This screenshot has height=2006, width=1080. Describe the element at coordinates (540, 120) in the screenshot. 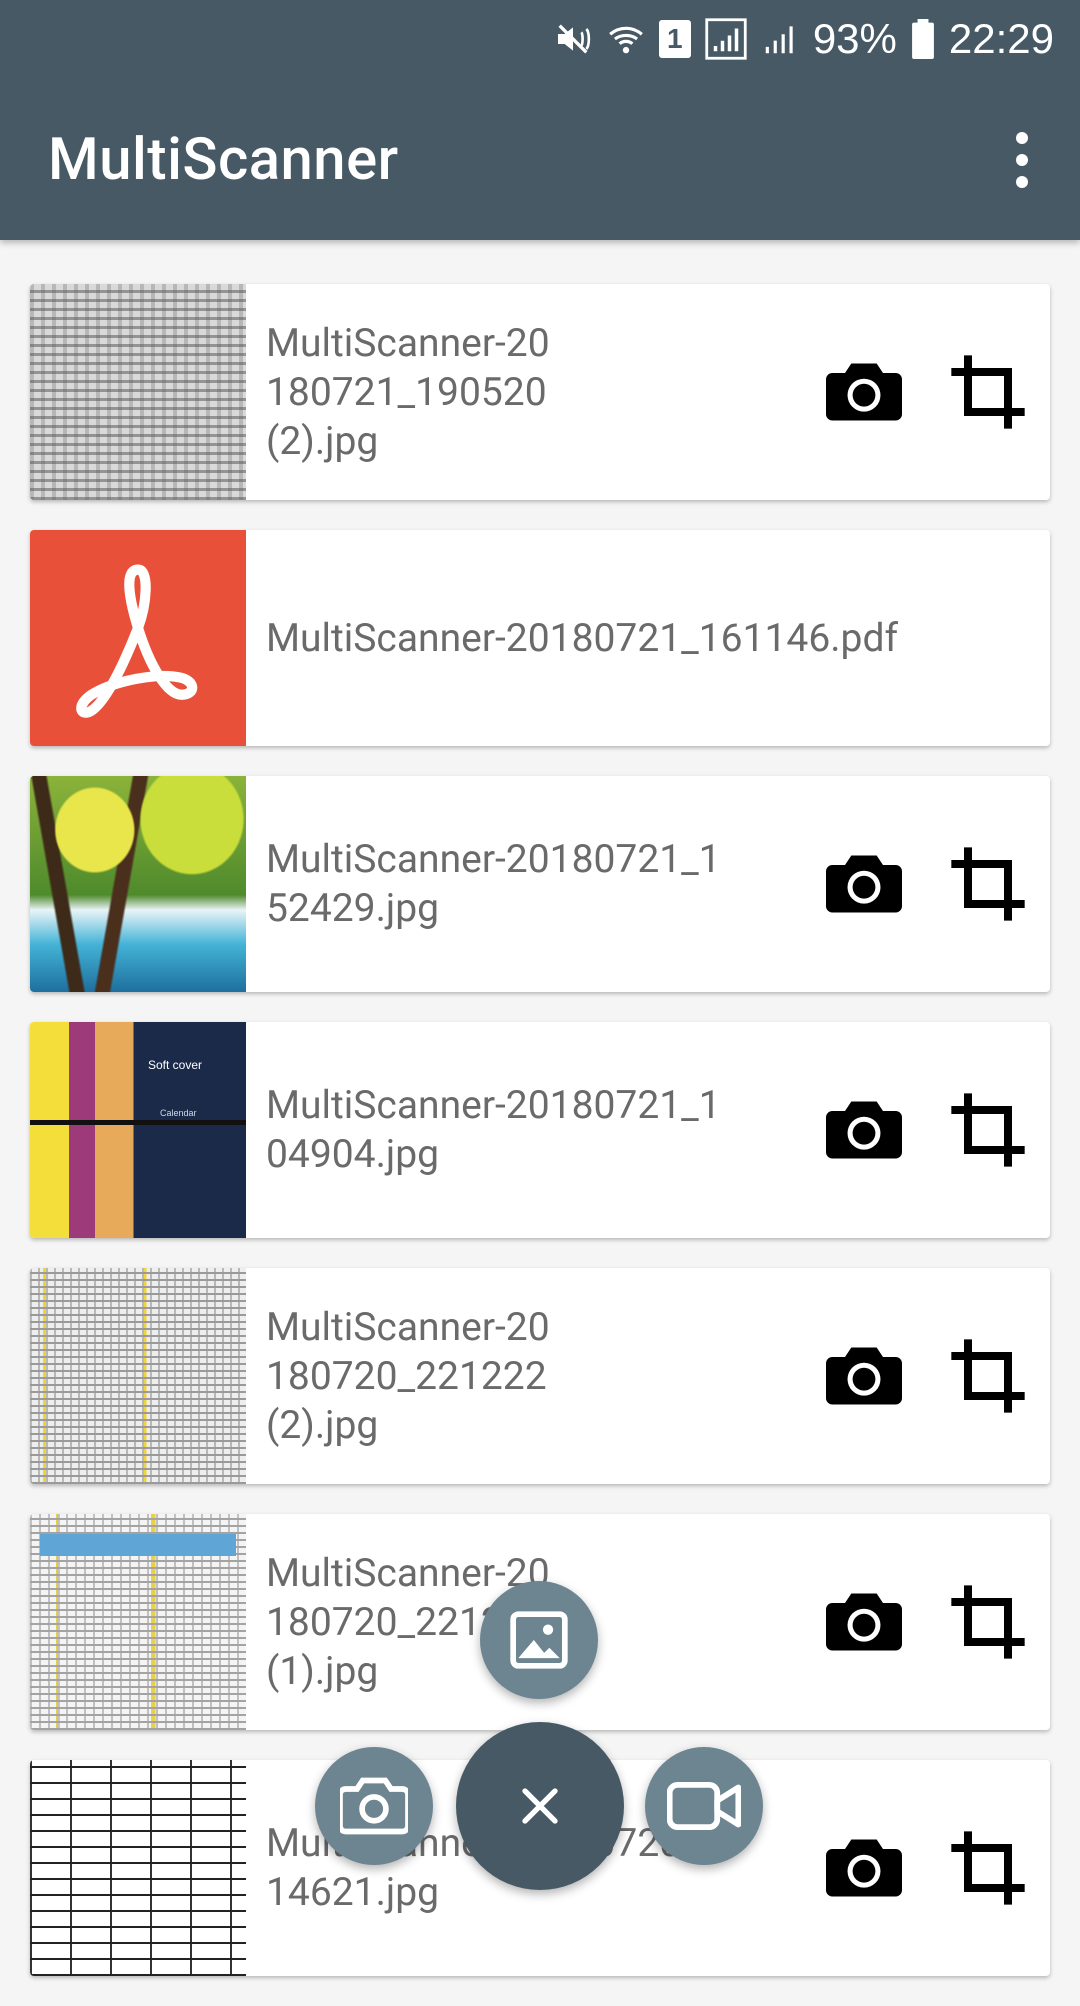

I see `app-bar: 1 93% 22:29 MultiScanner` at that location.